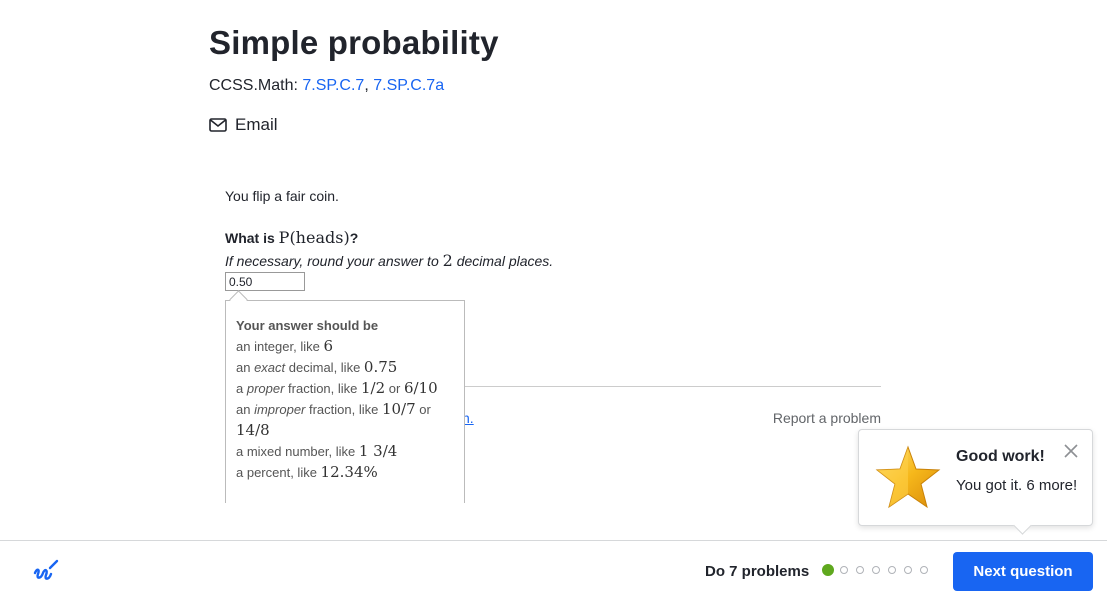 Image resolution: width=1107 pixels, height=600 pixels. I want to click on problem-count-label: Do 7 problems, so click(757, 571).